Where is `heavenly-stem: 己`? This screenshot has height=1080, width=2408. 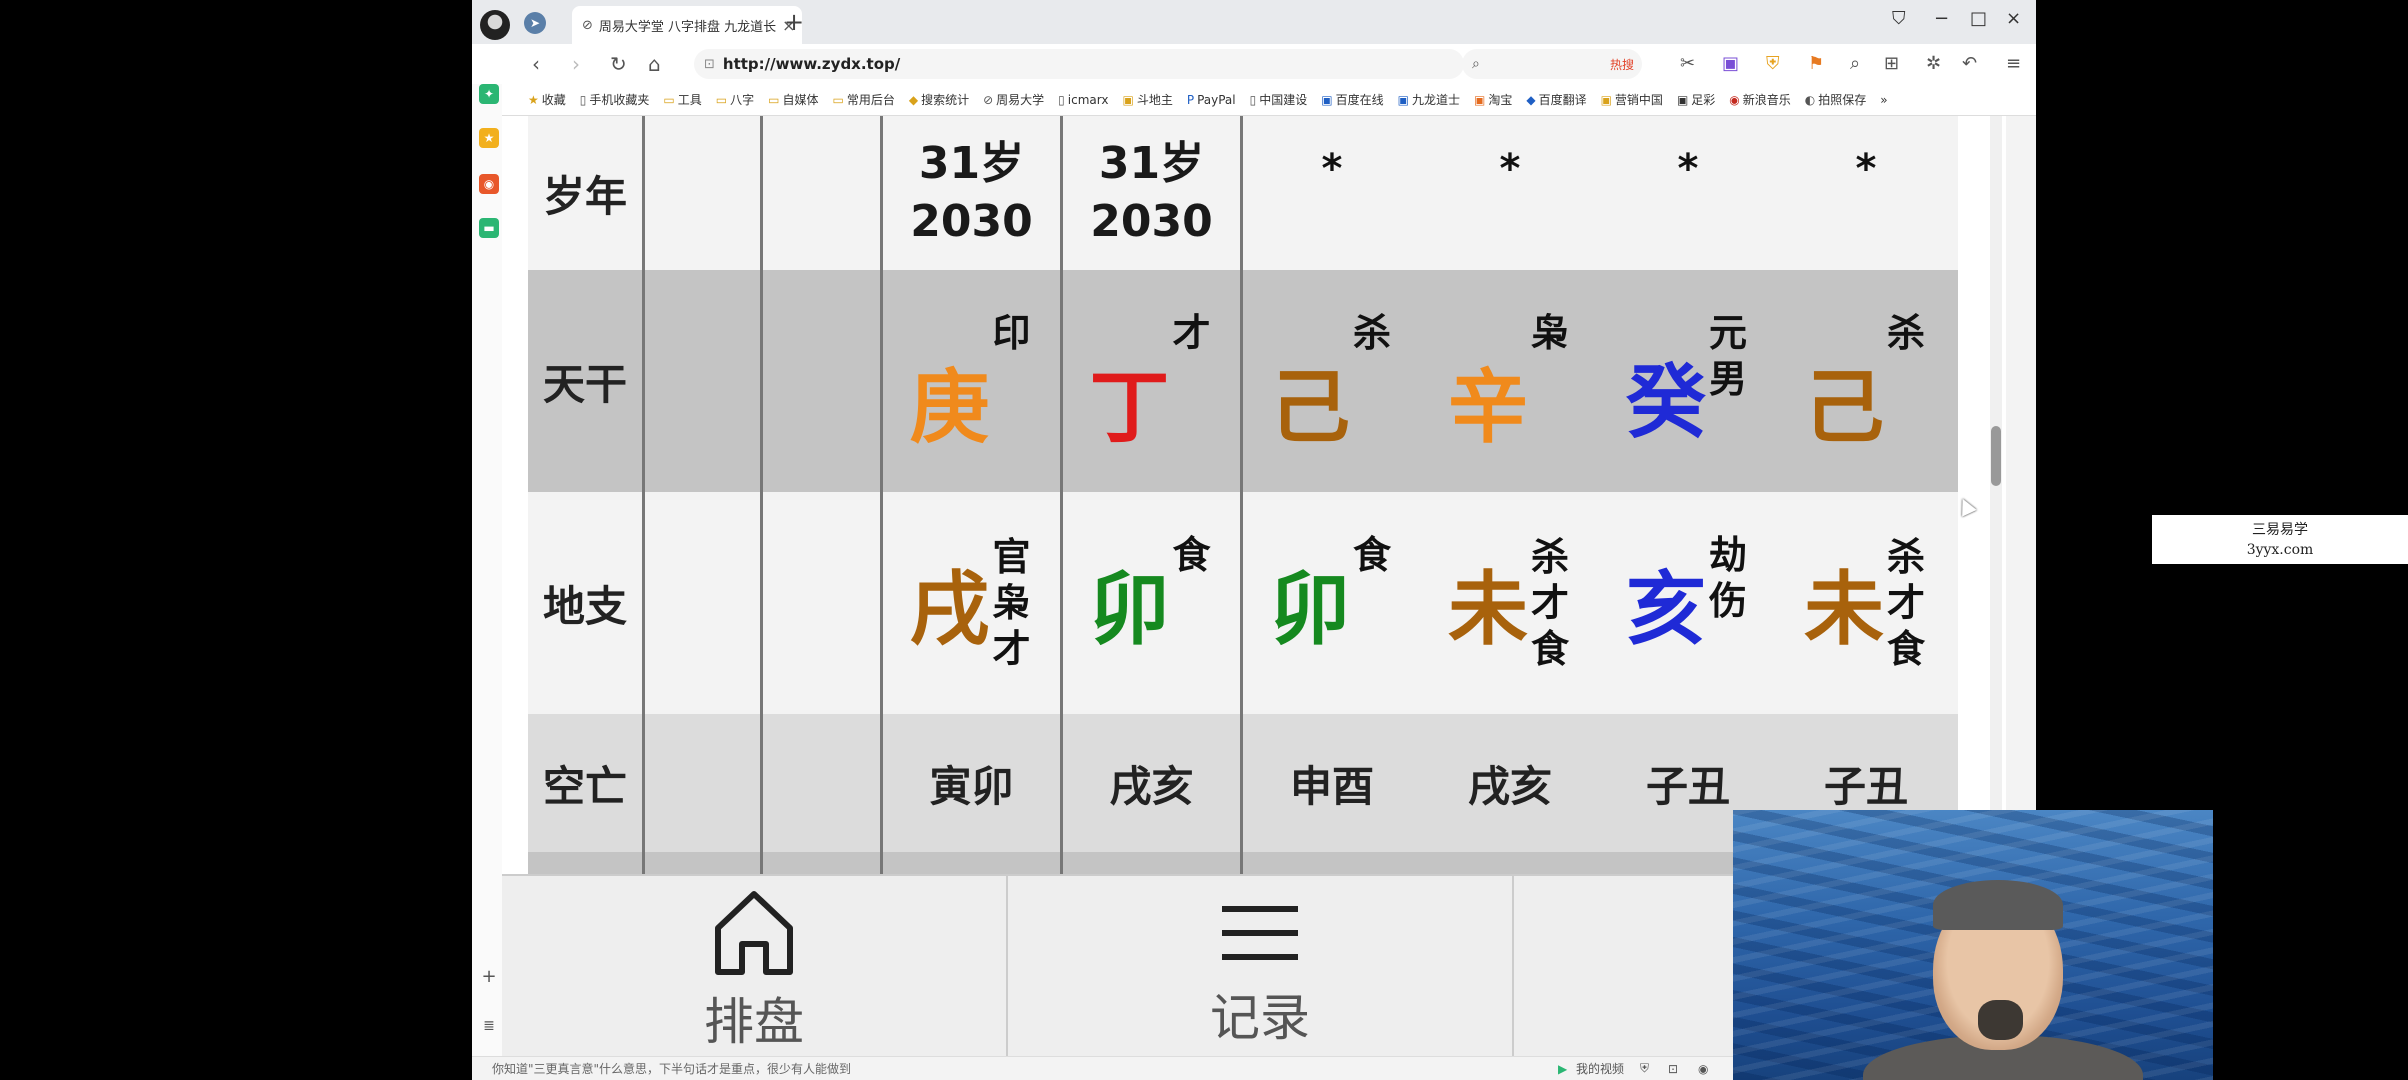
heavenly-stem: 己 is located at coordinates (1310, 407).